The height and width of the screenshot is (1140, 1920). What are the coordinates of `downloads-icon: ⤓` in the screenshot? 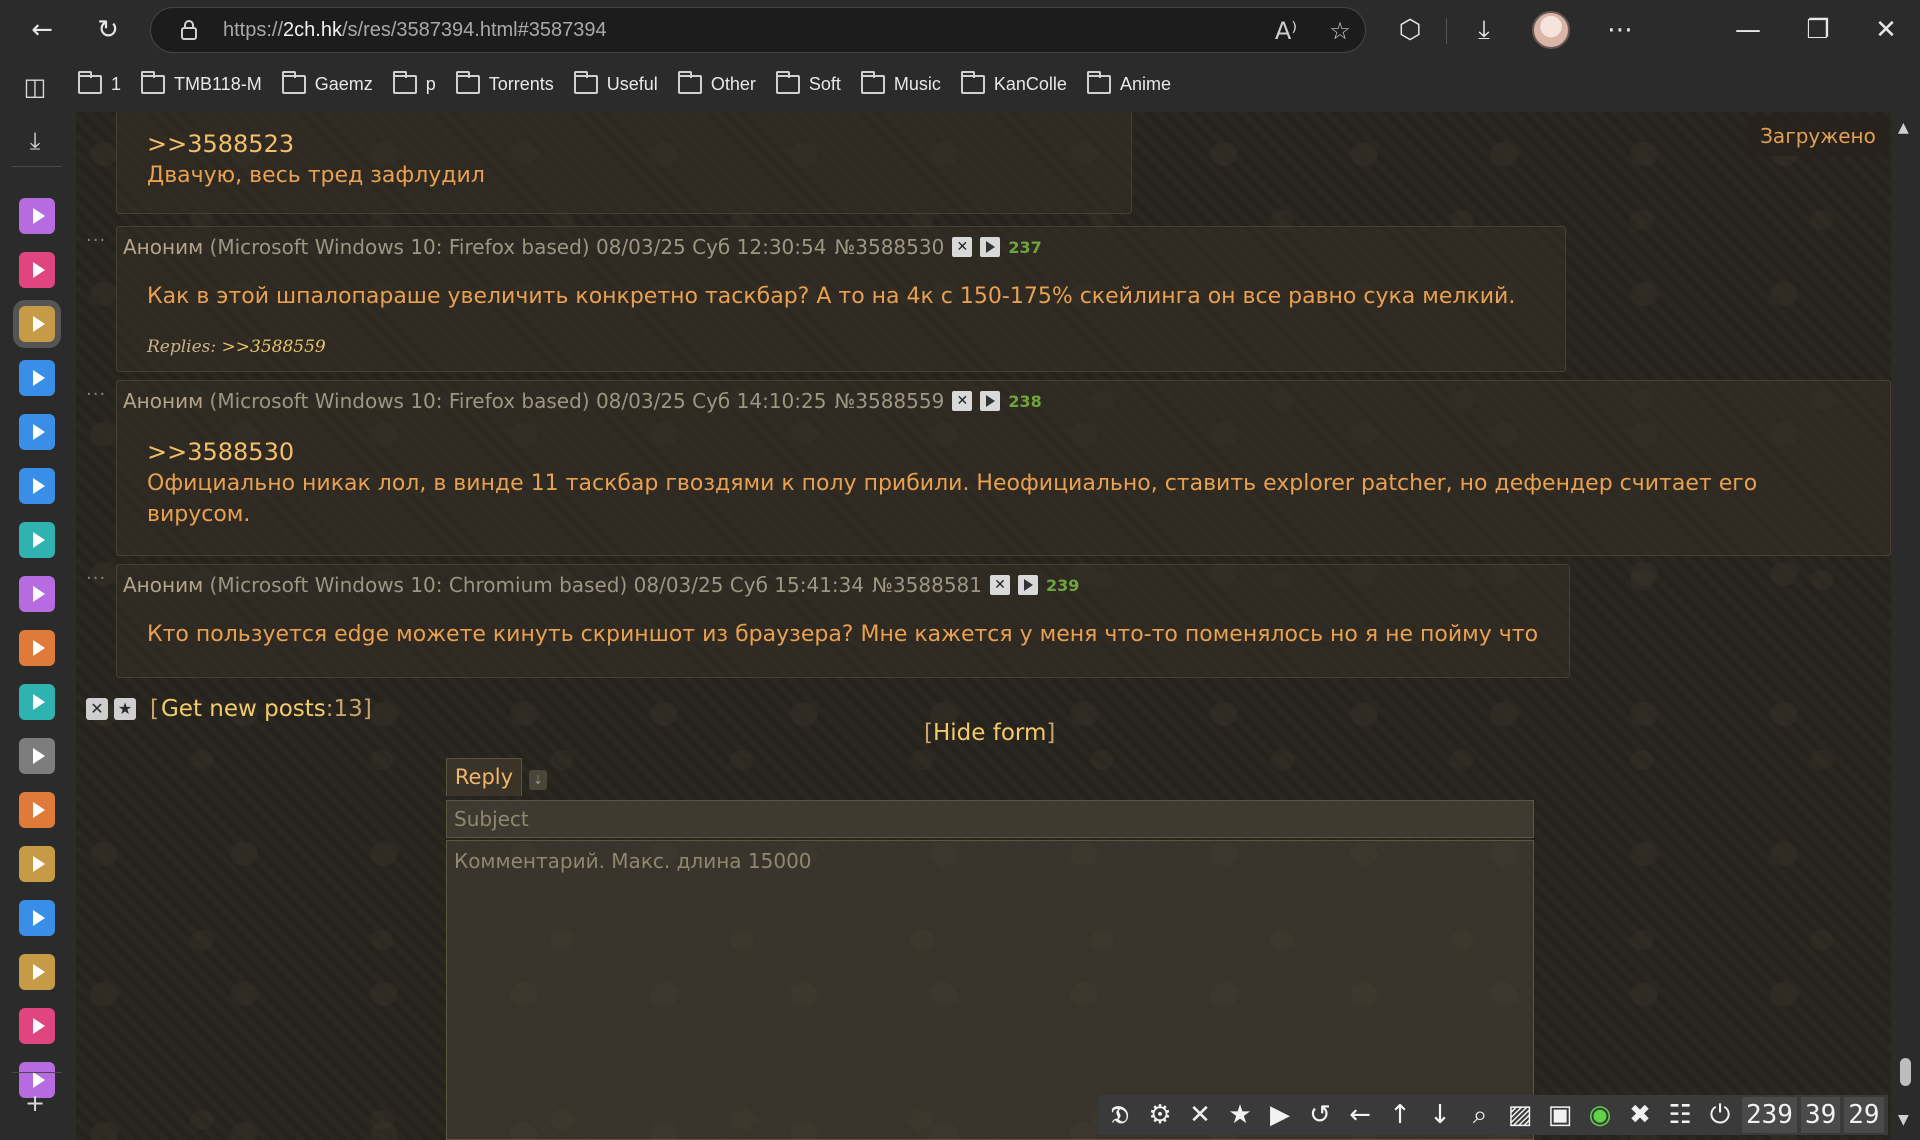 It's located at (1484, 30).